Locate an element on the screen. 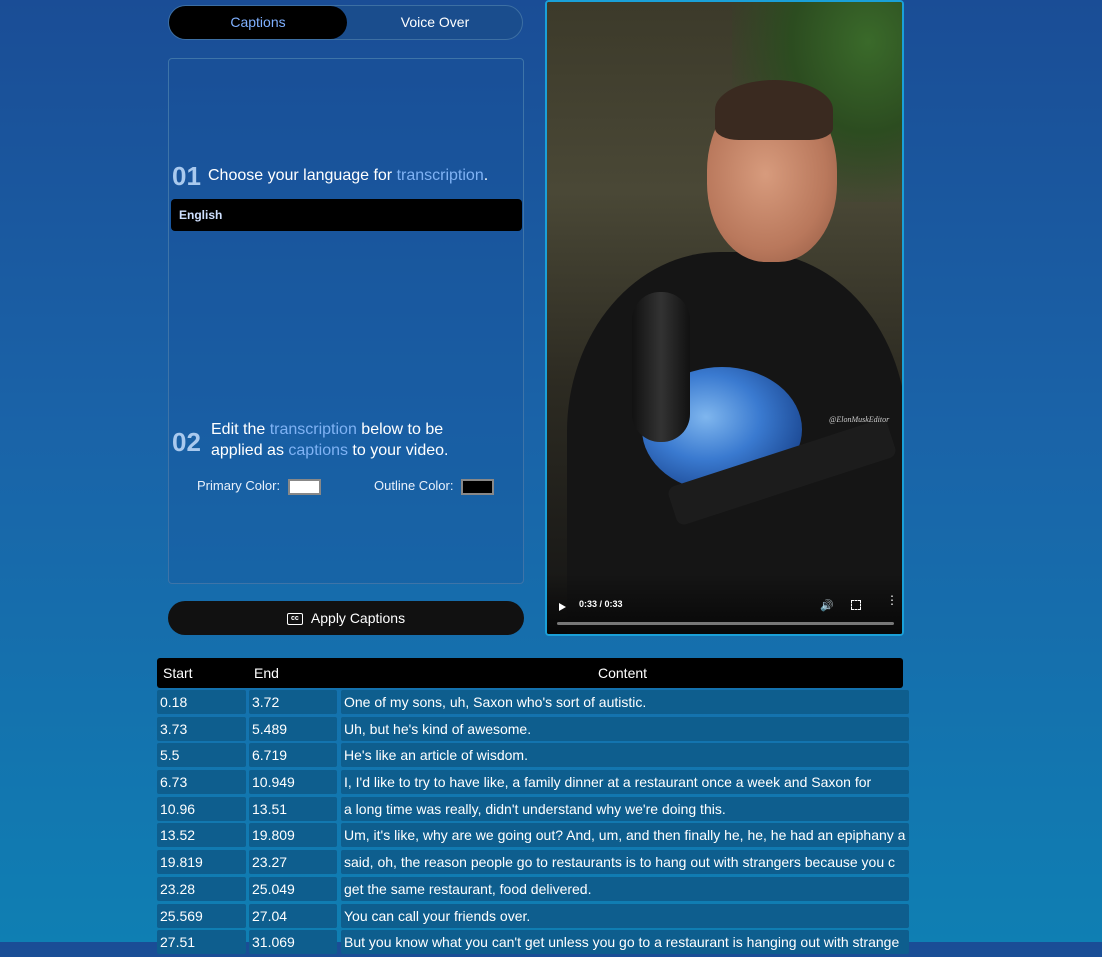 Image resolution: width=1102 pixels, height=957 pixels. start-cell: 3.73 is located at coordinates (201, 728).